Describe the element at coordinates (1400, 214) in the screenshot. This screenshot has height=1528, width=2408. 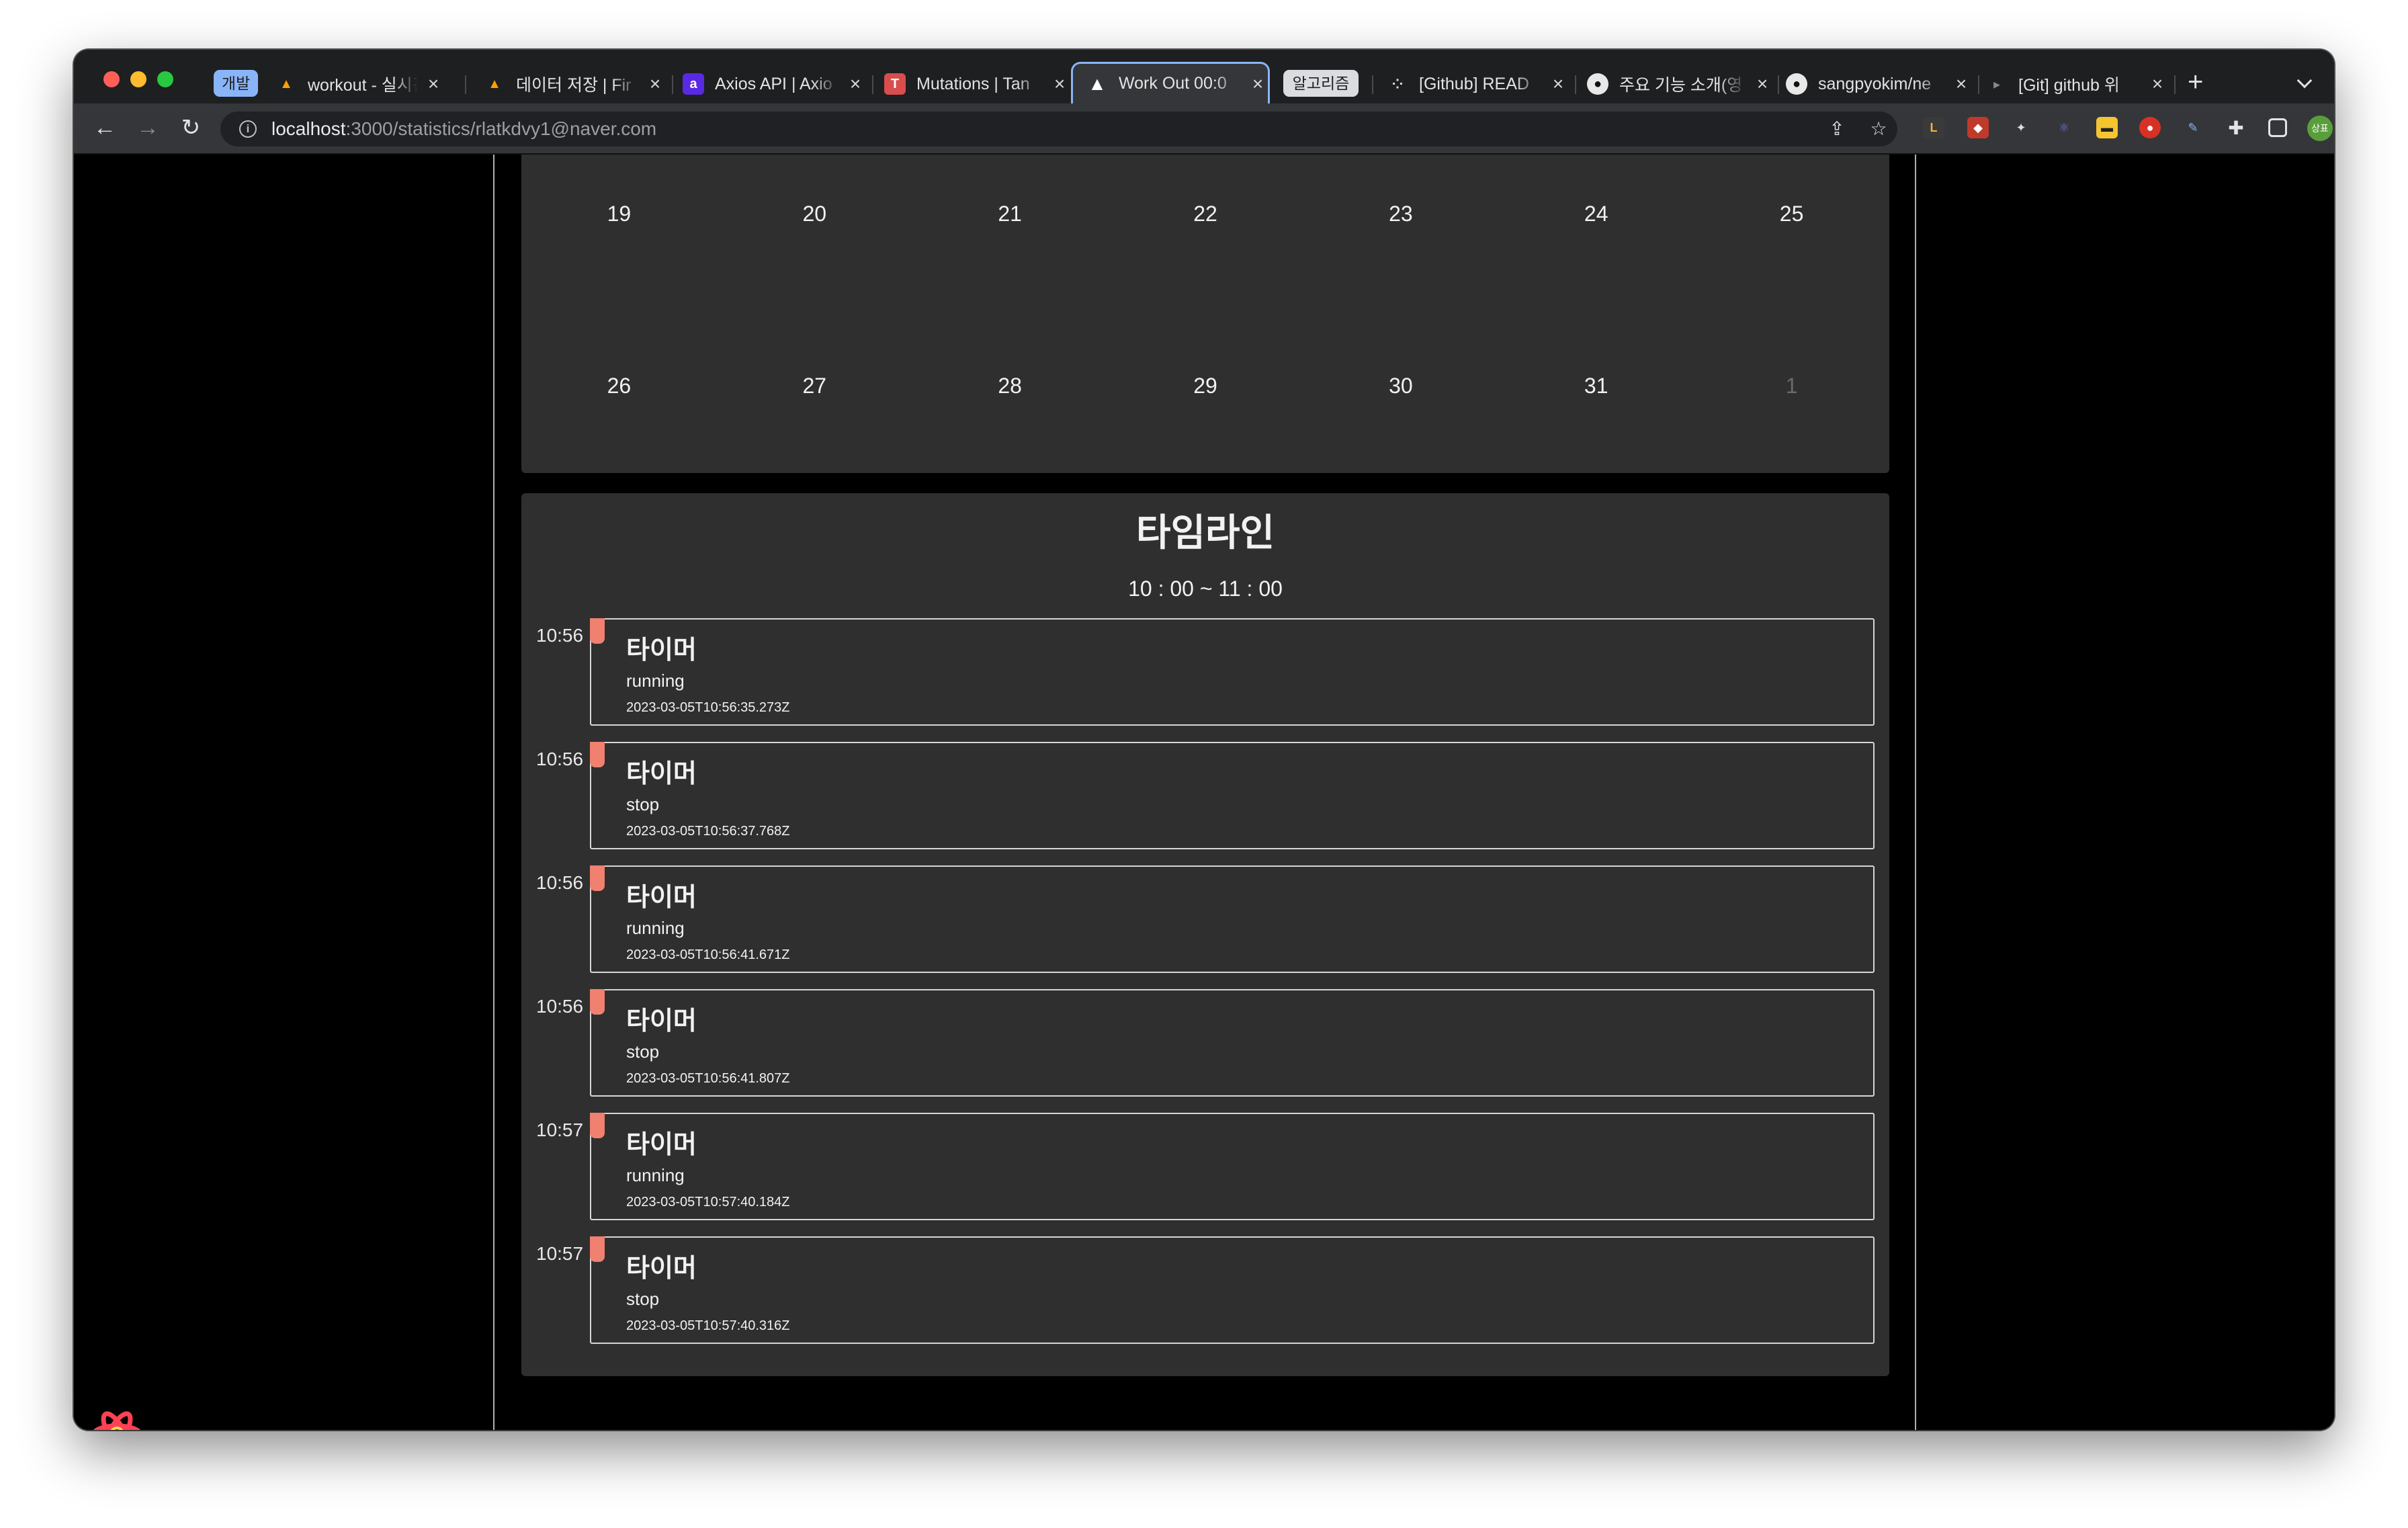
I see `calendar-day: 23` at that location.